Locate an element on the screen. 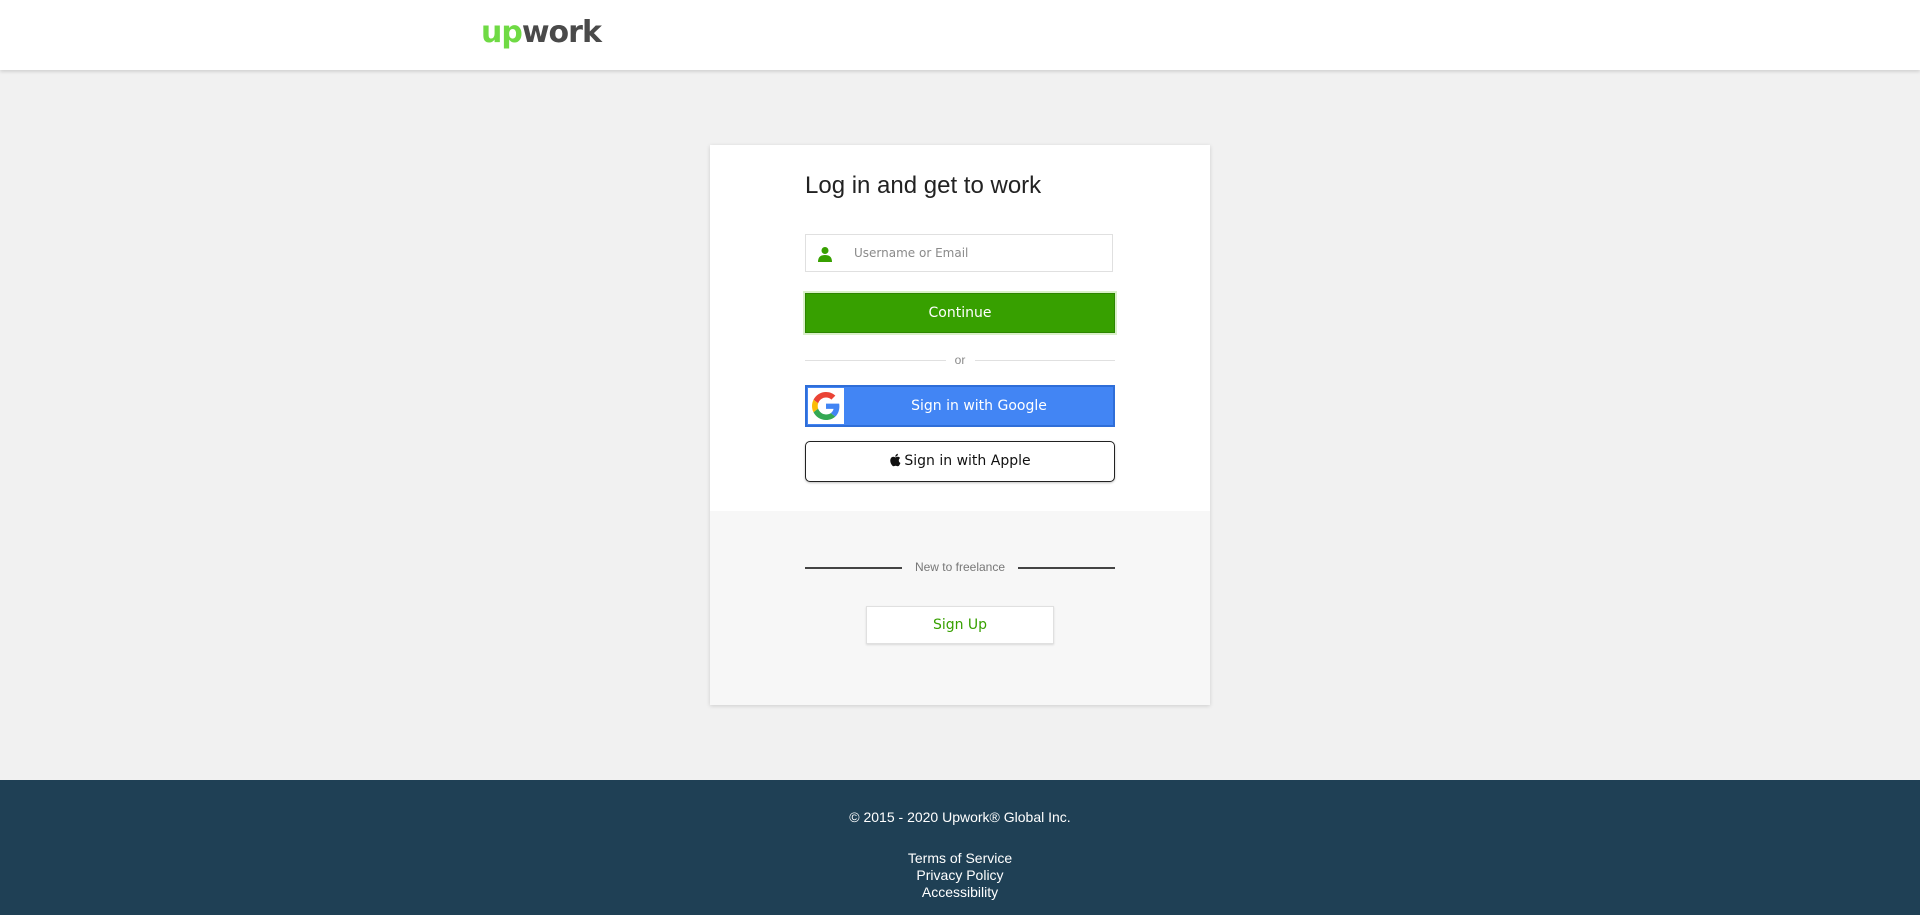 This screenshot has width=1920, height=915. apple-icon is located at coordinates (895, 459).